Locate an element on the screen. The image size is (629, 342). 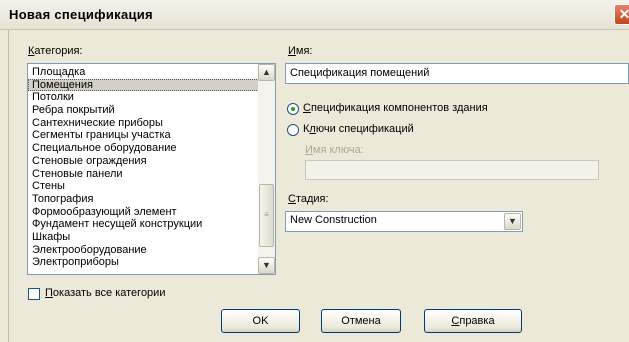
key-name-accesskey: И is located at coordinates (309, 150).